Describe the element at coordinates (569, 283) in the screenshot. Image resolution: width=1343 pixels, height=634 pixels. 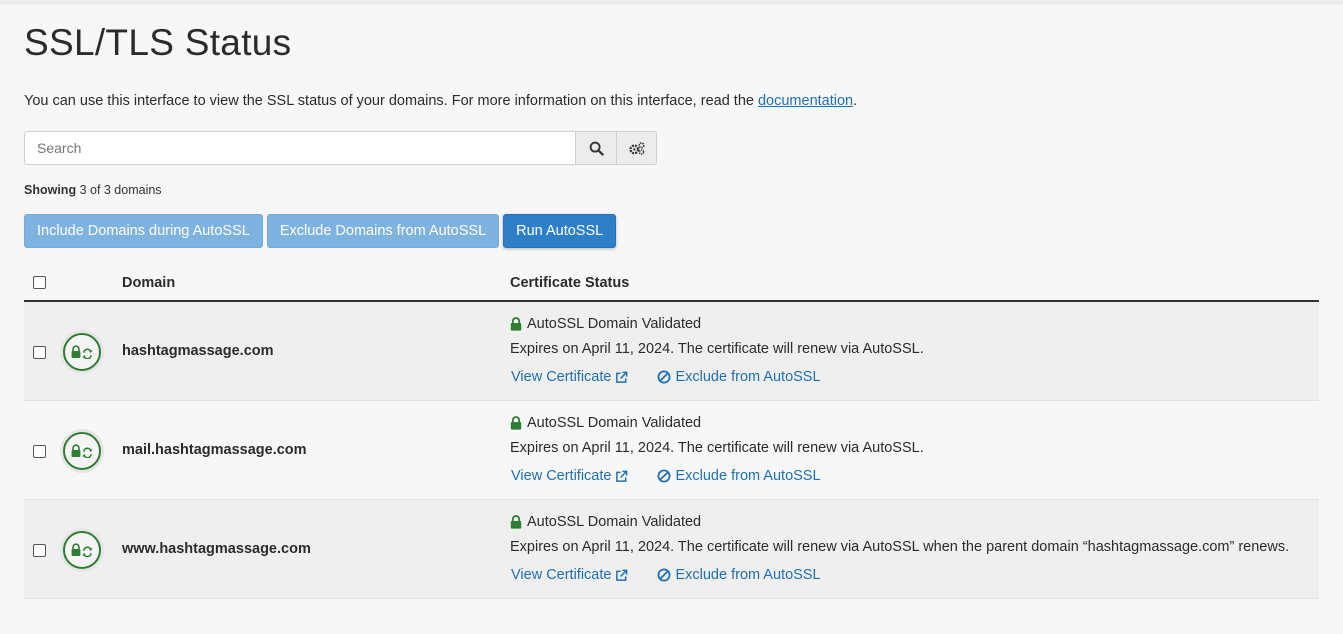
I see `status-column-header: Certificate Status` at that location.